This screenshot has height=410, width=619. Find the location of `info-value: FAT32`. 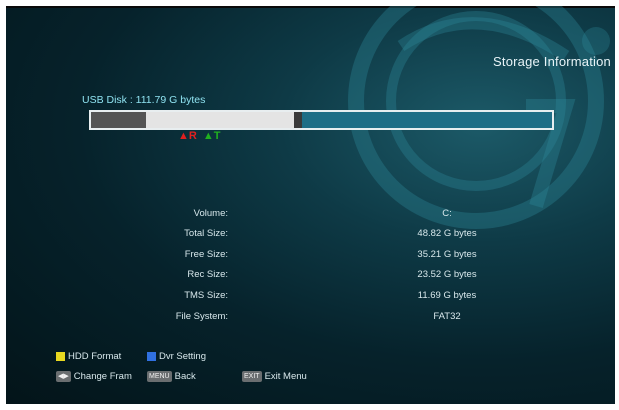

info-value: FAT32 is located at coordinates (447, 316).